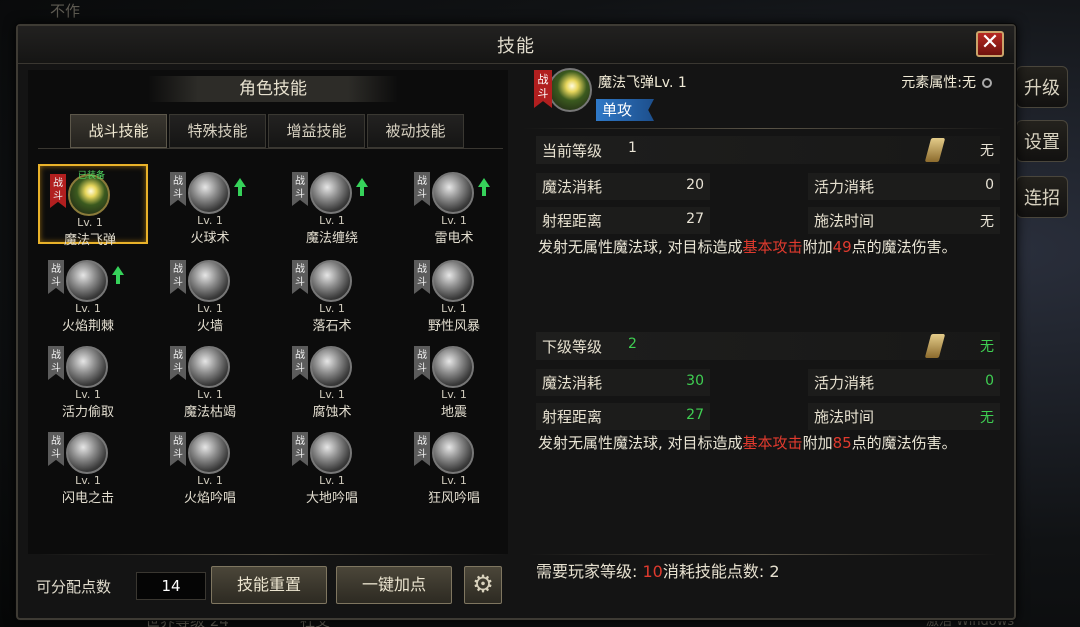  What do you see at coordinates (1042, 141) in the screenshot?
I see `settings-side-button: 设置` at bounding box center [1042, 141].